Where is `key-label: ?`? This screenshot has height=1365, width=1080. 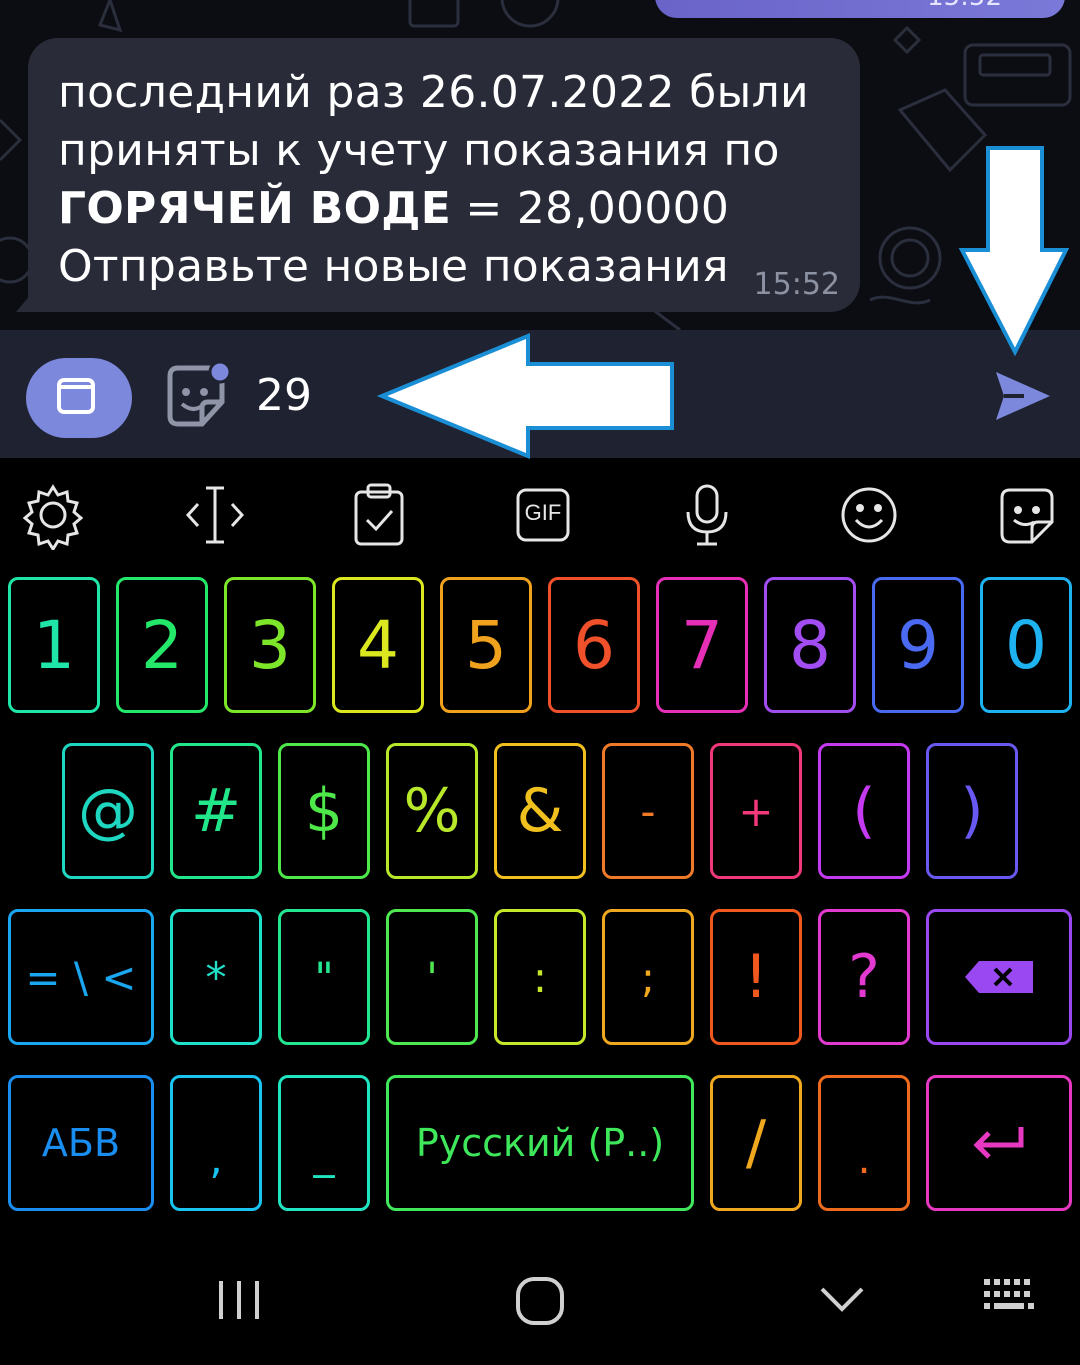 key-label: ? is located at coordinates (864, 977).